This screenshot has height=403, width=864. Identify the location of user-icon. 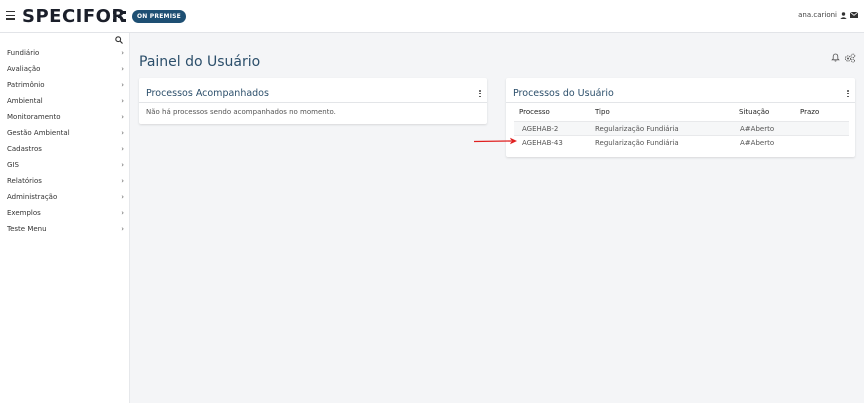
(843, 15).